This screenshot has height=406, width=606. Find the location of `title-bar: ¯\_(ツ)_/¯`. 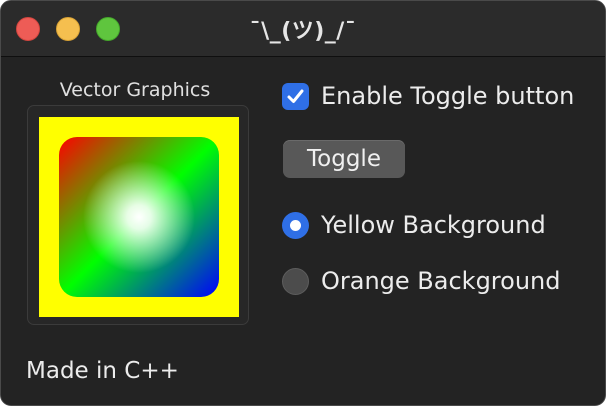

title-bar: ¯\_(ツ)_/¯ is located at coordinates (303, 29).